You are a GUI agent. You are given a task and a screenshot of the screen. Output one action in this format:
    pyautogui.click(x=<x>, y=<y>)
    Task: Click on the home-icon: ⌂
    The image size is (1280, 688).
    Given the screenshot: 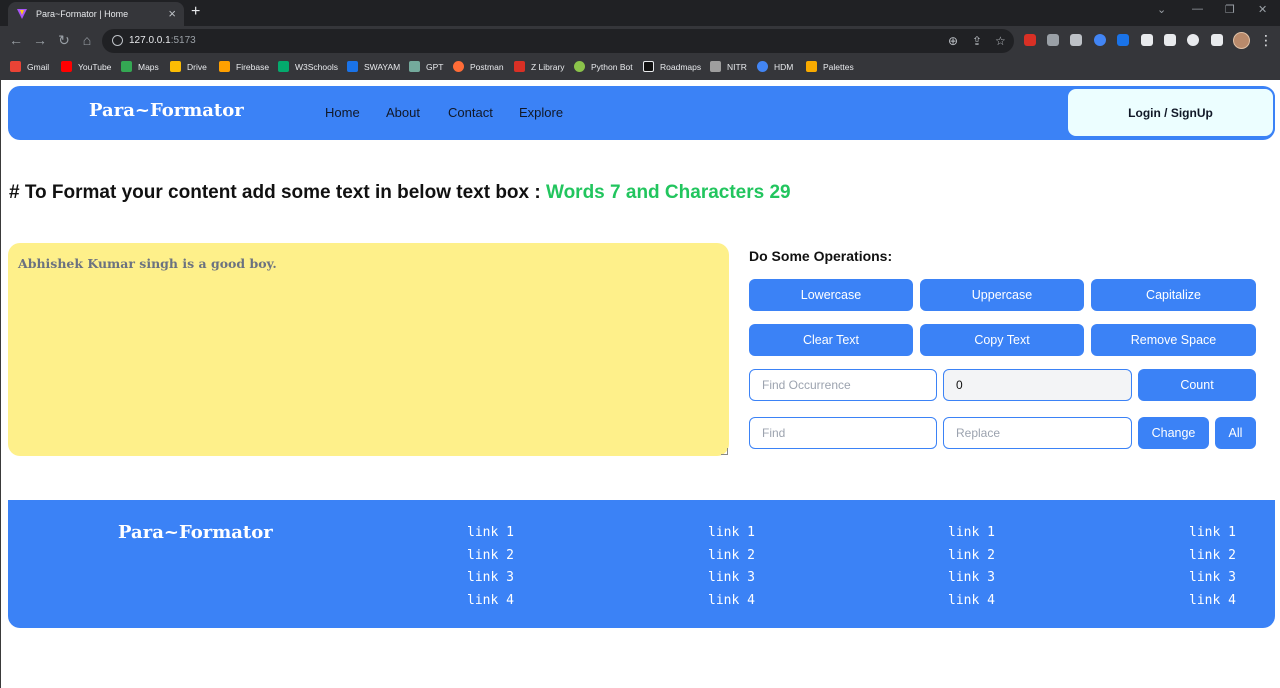 What is the action you would take?
    pyautogui.click(x=87, y=40)
    